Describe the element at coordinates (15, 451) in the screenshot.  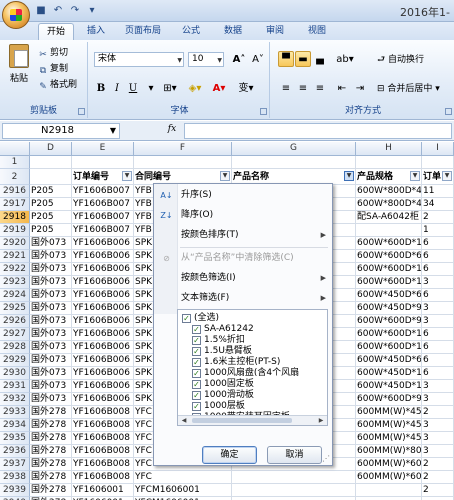
I see `row-header: 2936` at that location.